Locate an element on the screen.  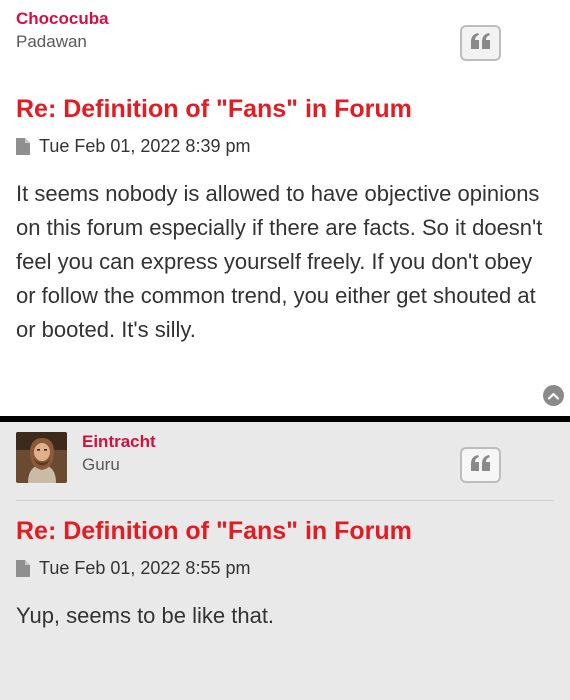
post-meta: Tue Feb 01, 2022 8:39 pm is located at coordinates (133, 146).